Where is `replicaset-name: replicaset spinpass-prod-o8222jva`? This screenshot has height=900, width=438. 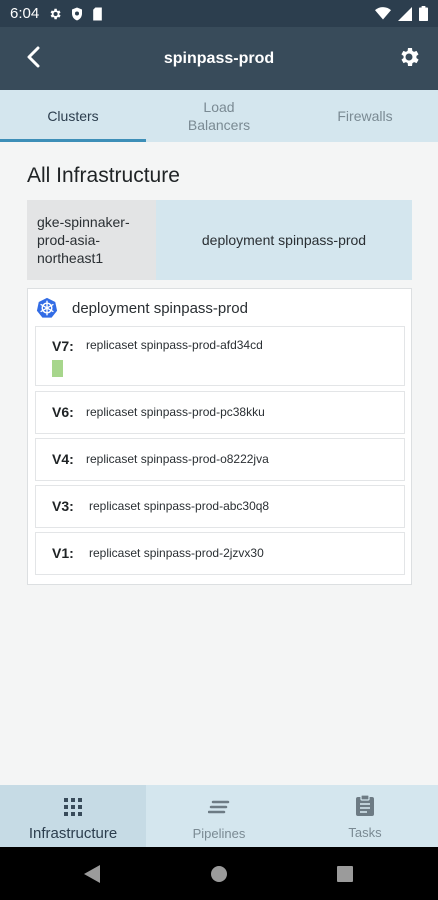
replicaset-name: replicaset spinpass-prod-o8222jva is located at coordinates (177, 459).